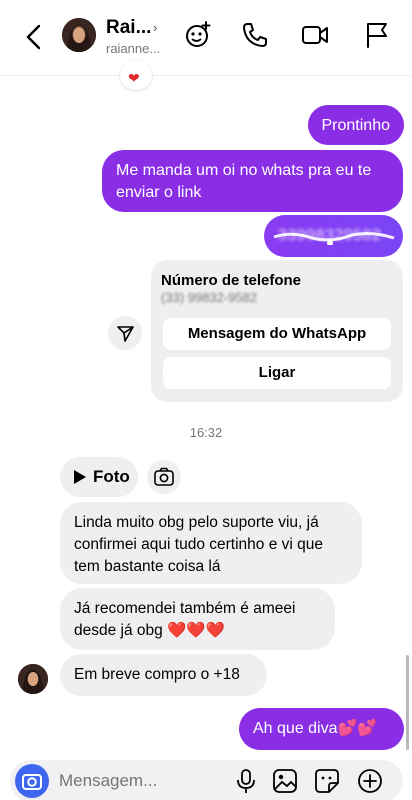 The image size is (412, 800). What do you see at coordinates (80, 477) in the screenshot?
I see `play-icon` at bounding box center [80, 477].